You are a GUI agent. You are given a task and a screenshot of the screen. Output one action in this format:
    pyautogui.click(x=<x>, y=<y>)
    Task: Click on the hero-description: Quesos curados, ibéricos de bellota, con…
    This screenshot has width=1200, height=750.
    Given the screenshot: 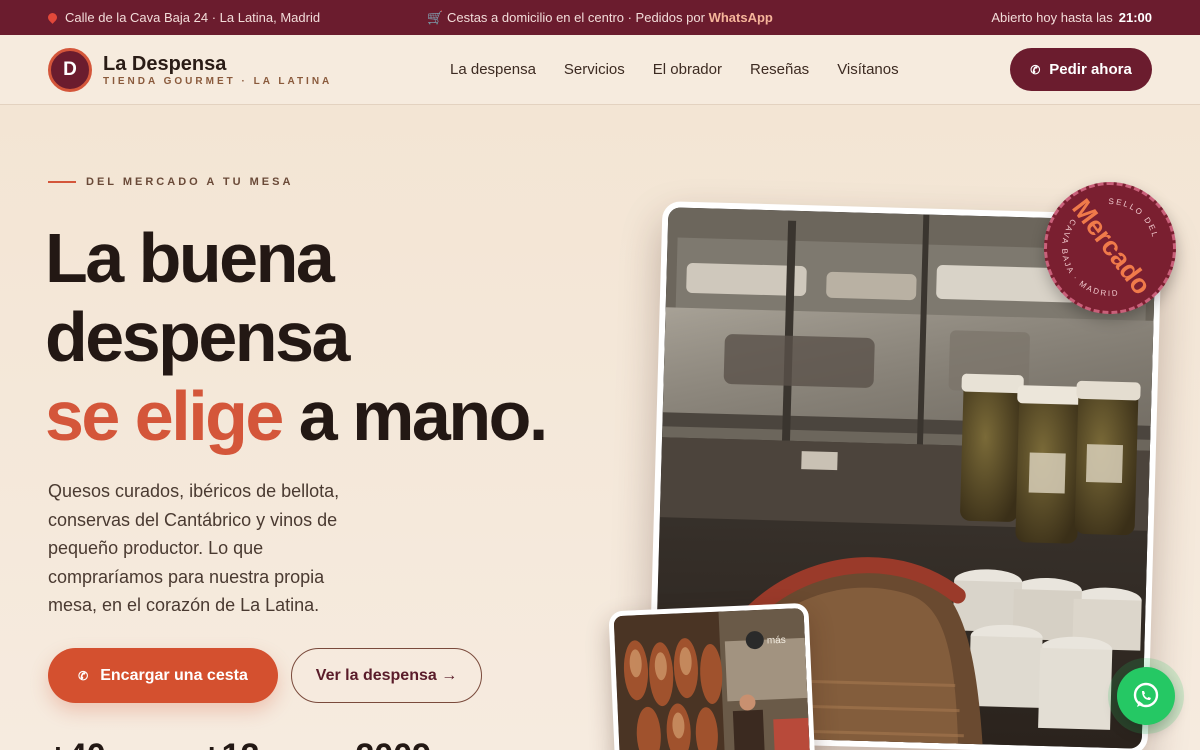 What is the action you would take?
    pyautogui.click(x=194, y=548)
    